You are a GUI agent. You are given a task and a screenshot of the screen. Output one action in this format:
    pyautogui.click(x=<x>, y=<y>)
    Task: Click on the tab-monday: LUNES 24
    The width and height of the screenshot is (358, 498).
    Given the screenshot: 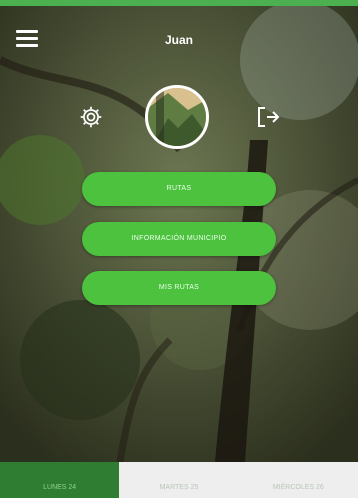 What is the action you would take?
    pyautogui.click(x=60, y=480)
    